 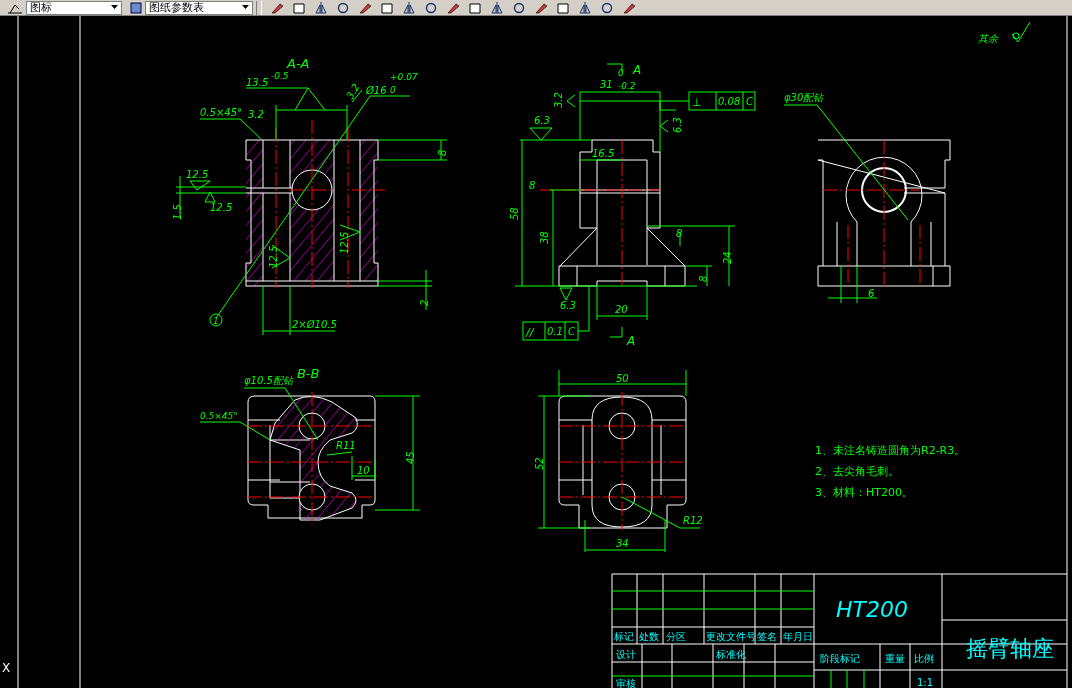 I want to click on balloon-number: 1, so click(x=216, y=321).